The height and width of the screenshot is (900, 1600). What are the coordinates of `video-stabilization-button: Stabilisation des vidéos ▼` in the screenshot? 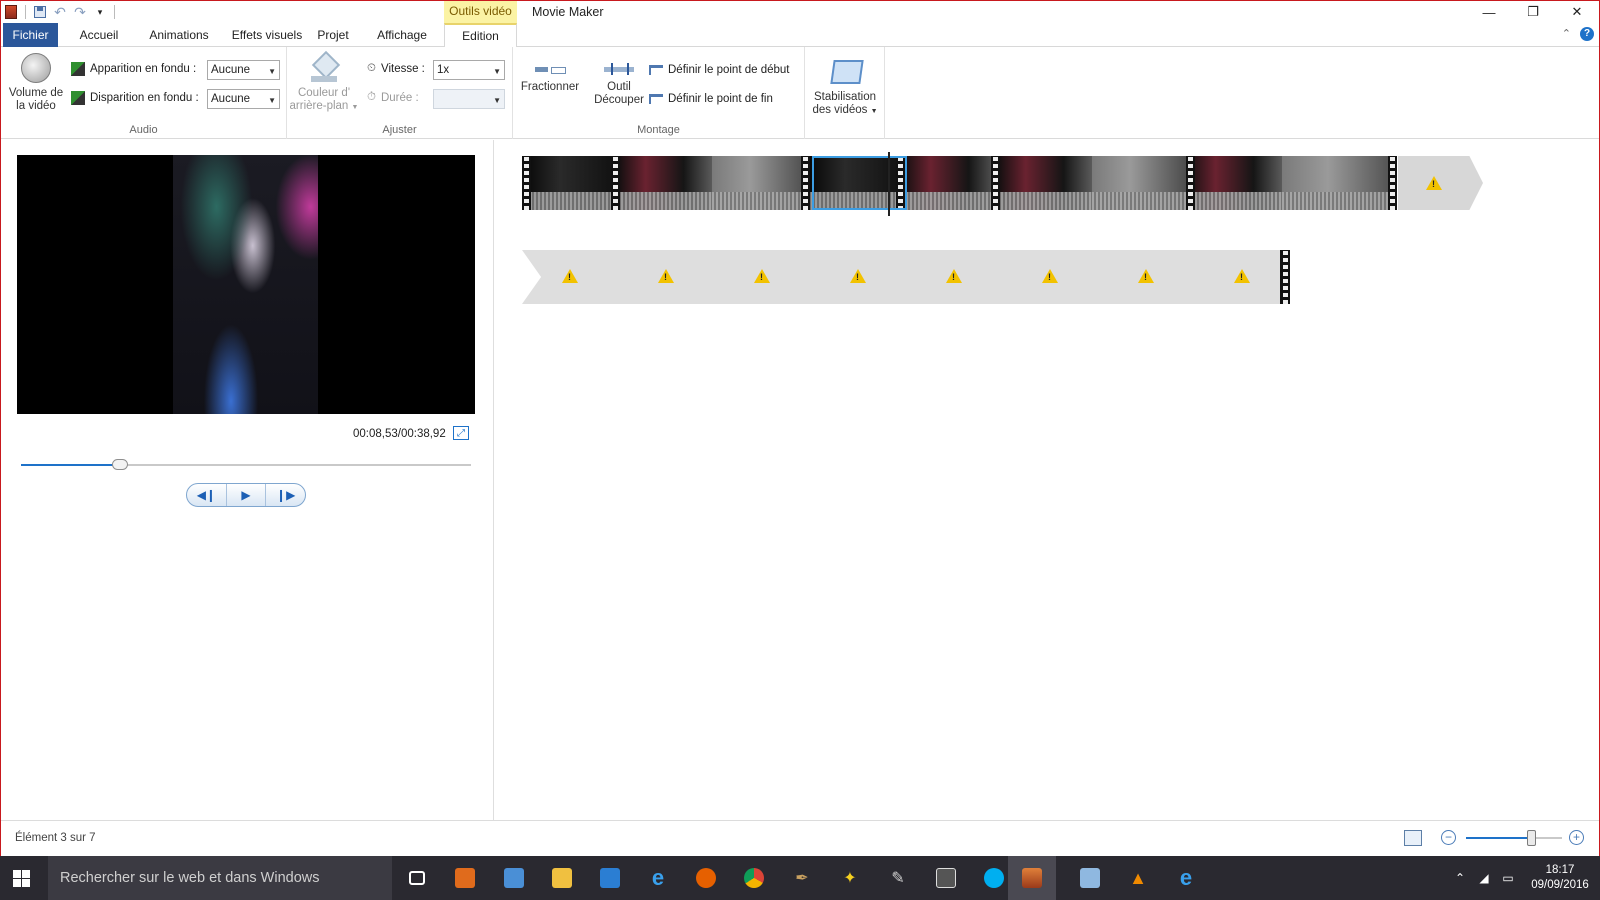 It's located at (845, 86).